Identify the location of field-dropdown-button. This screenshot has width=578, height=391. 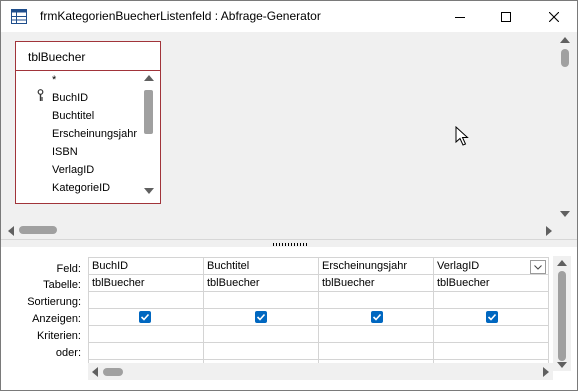
(538, 267).